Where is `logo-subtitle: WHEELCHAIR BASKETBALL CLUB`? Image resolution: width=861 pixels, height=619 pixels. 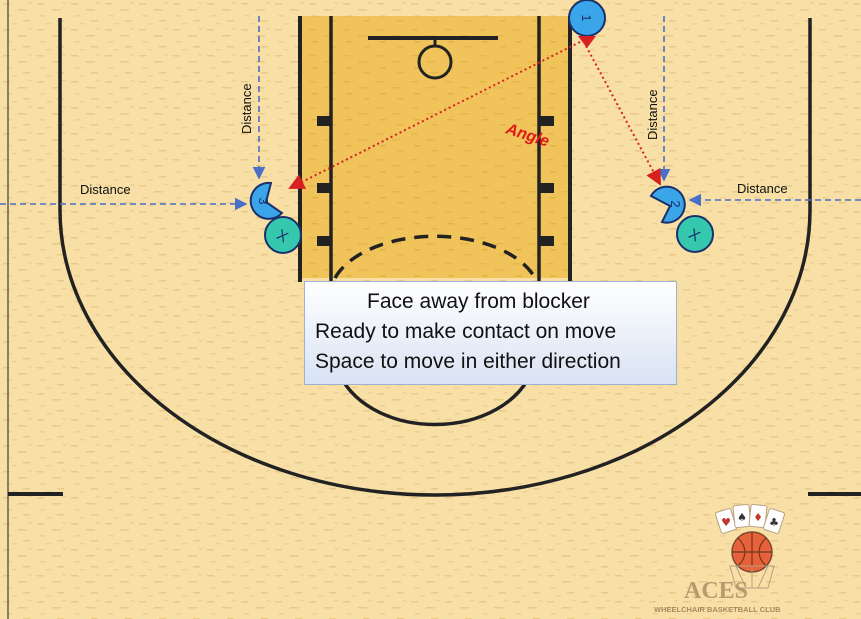 logo-subtitle: WHEELCHAIR BASKETBALL CLUB is located at coordinates (717, 609).